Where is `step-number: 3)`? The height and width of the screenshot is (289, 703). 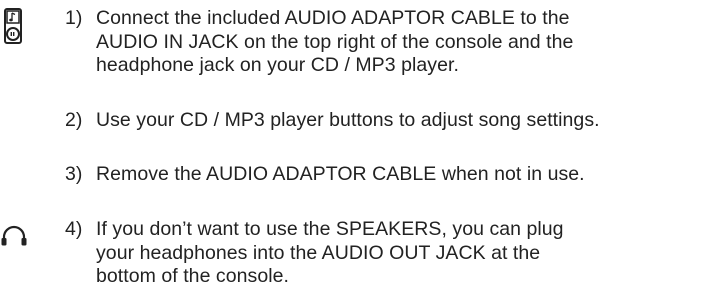 step-number: 3) is located at coordinates (74, 174).